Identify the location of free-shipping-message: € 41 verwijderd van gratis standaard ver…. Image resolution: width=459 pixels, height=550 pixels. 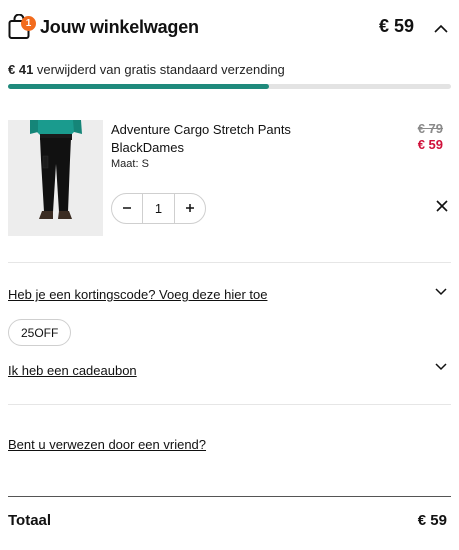
(146, 69).